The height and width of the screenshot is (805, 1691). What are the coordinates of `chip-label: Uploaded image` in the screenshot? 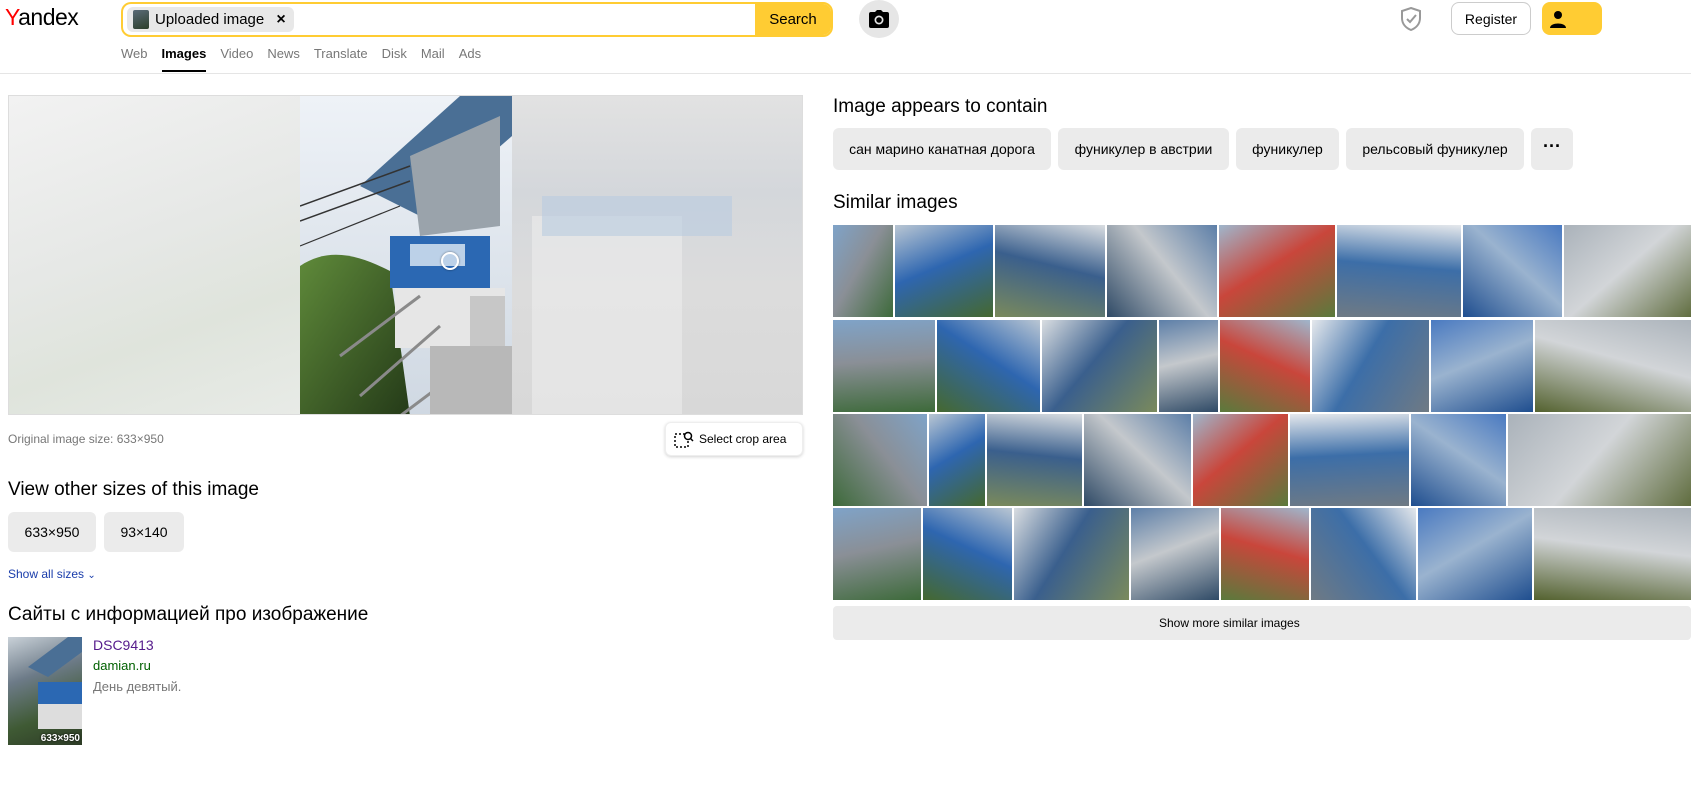 It's located at (210, 19).